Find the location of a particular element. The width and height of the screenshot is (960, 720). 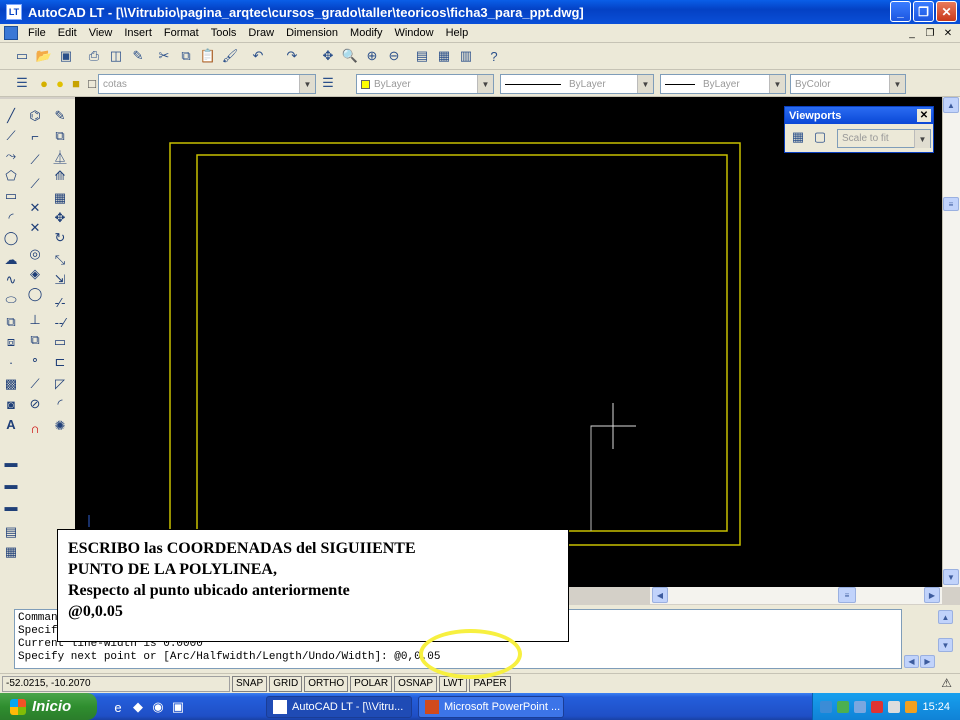

menu-window: Window is located at coordinates (413, 33).